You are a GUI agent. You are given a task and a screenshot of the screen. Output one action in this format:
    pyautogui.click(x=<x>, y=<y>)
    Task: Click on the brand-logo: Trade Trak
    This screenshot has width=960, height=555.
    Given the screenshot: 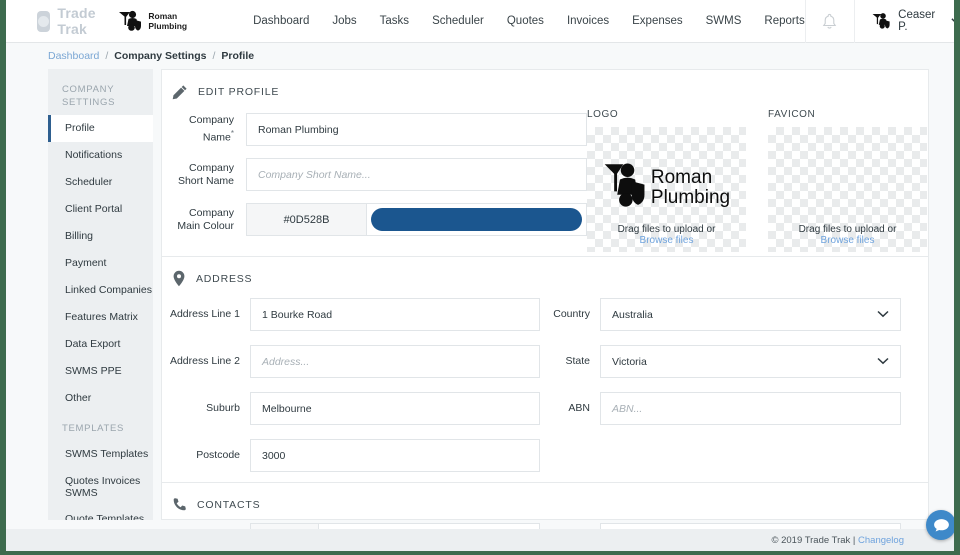 What is the action you would take?
    pyautogui.click(x=70, y=21)
    